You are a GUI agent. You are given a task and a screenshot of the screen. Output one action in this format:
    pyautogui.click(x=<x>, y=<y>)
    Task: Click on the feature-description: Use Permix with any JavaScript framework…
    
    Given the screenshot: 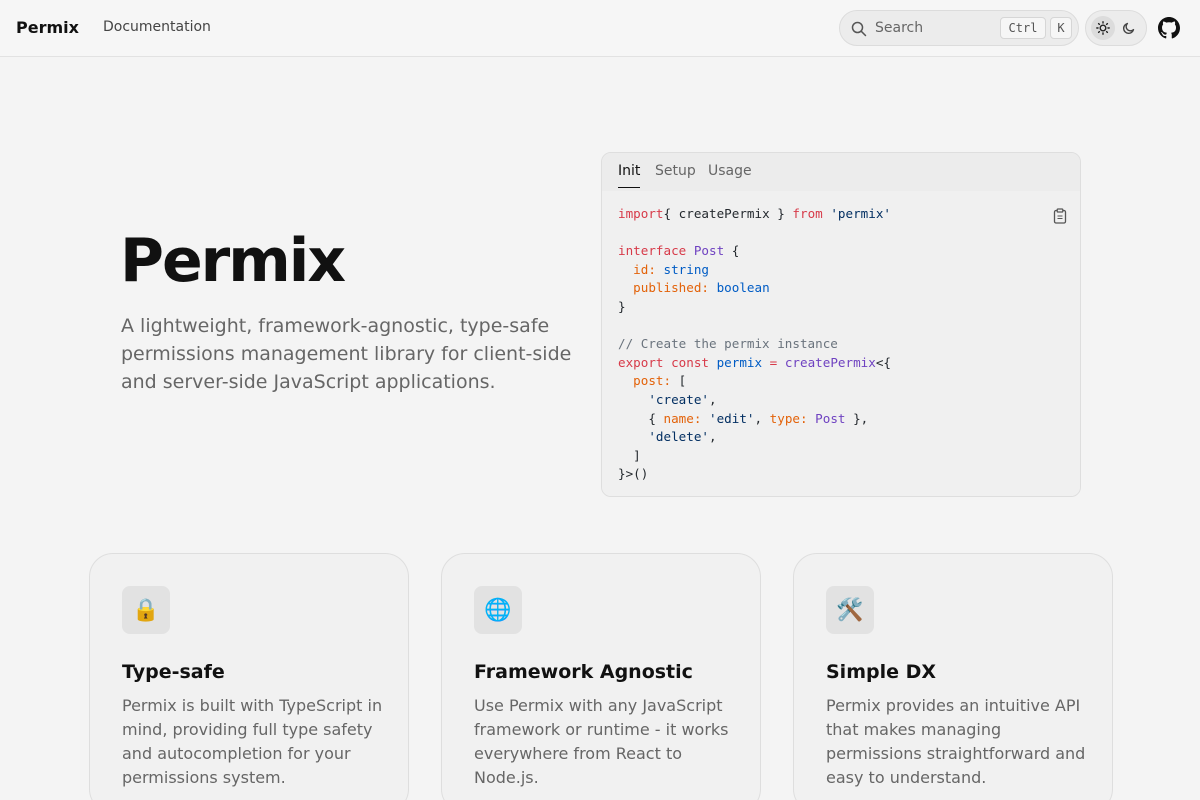 What is the action you would take?
    pyautogui.click(x=601, y=741)
    